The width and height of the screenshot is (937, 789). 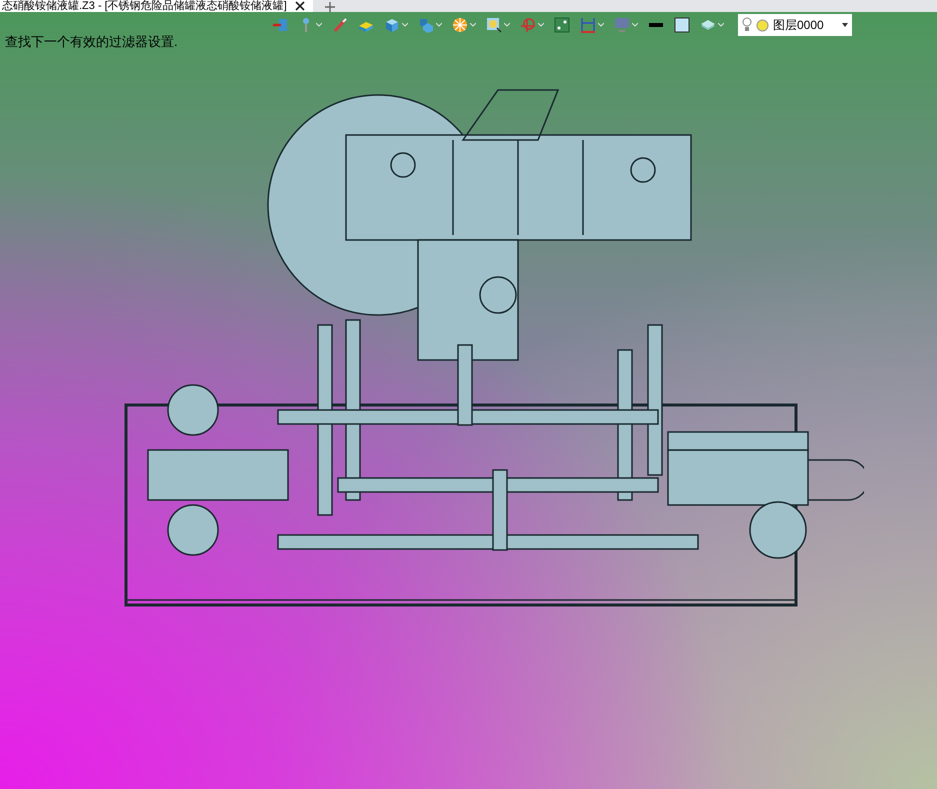 I want to click on wheel-icon, so click(x=460, y=25).